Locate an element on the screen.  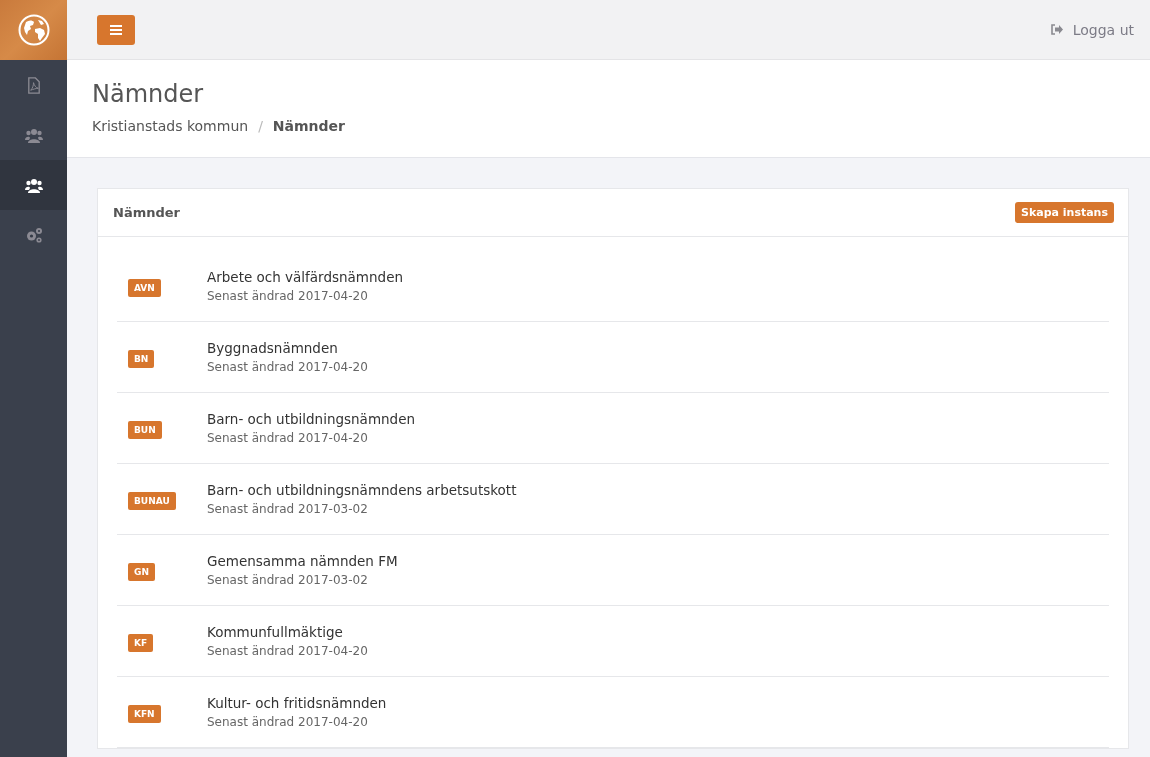
abbreviation-badge: BUNAU is located at coordinates (152, 500).